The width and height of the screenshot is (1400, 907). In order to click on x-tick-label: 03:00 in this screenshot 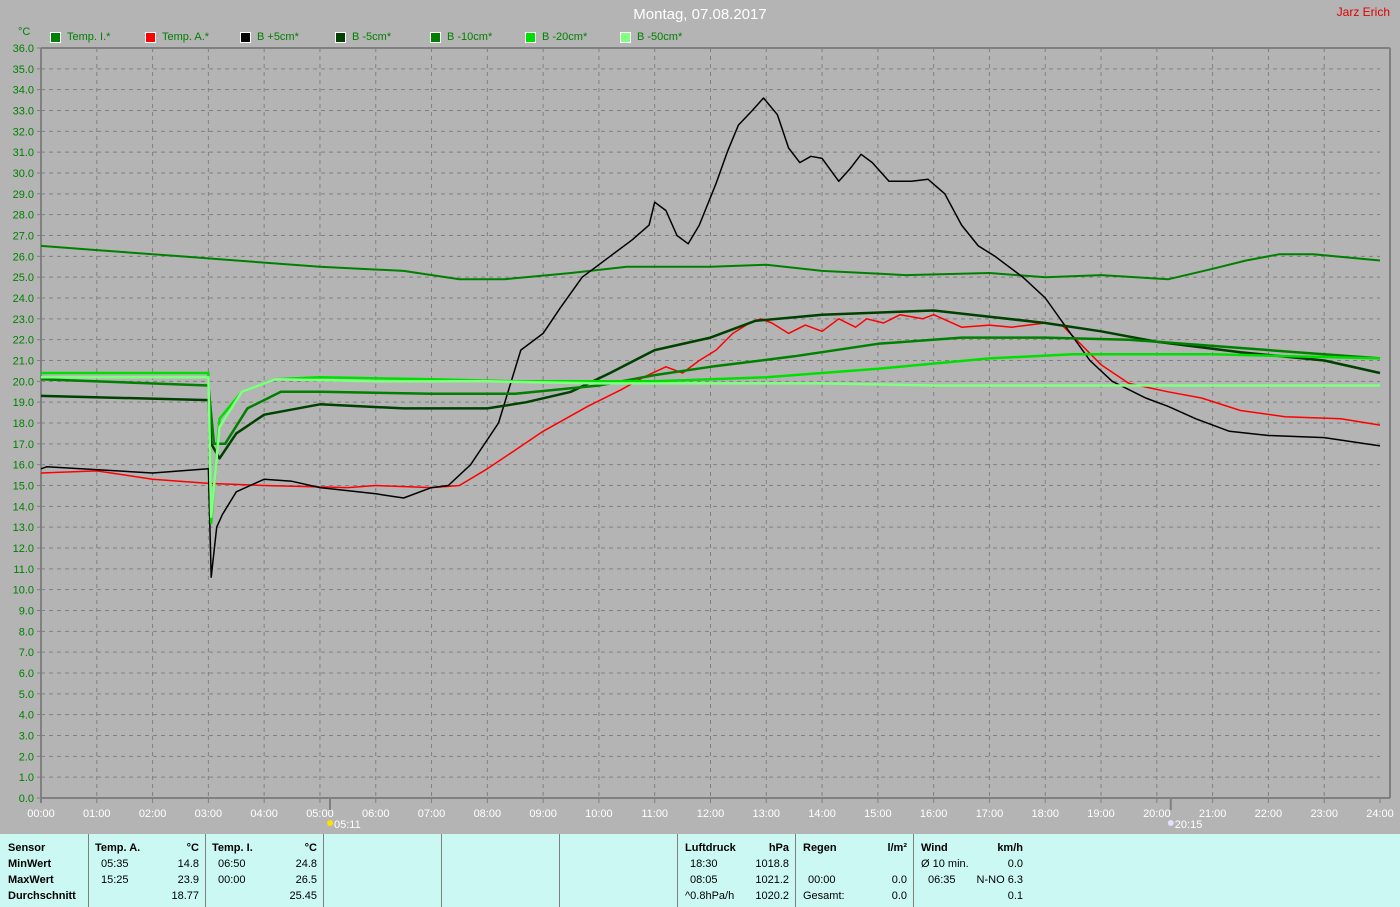, I will do `click(209, 814)`.